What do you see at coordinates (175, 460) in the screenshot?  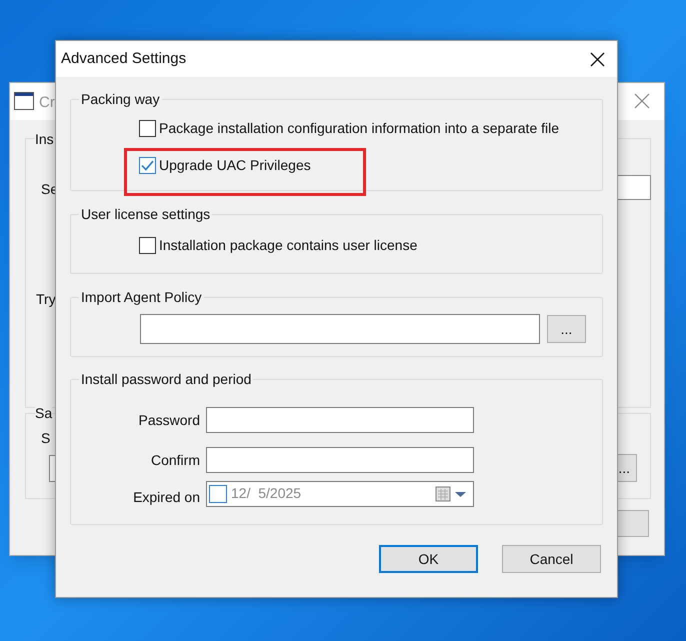 I see `field-label: Confirm` at bounding box center [175, 460].